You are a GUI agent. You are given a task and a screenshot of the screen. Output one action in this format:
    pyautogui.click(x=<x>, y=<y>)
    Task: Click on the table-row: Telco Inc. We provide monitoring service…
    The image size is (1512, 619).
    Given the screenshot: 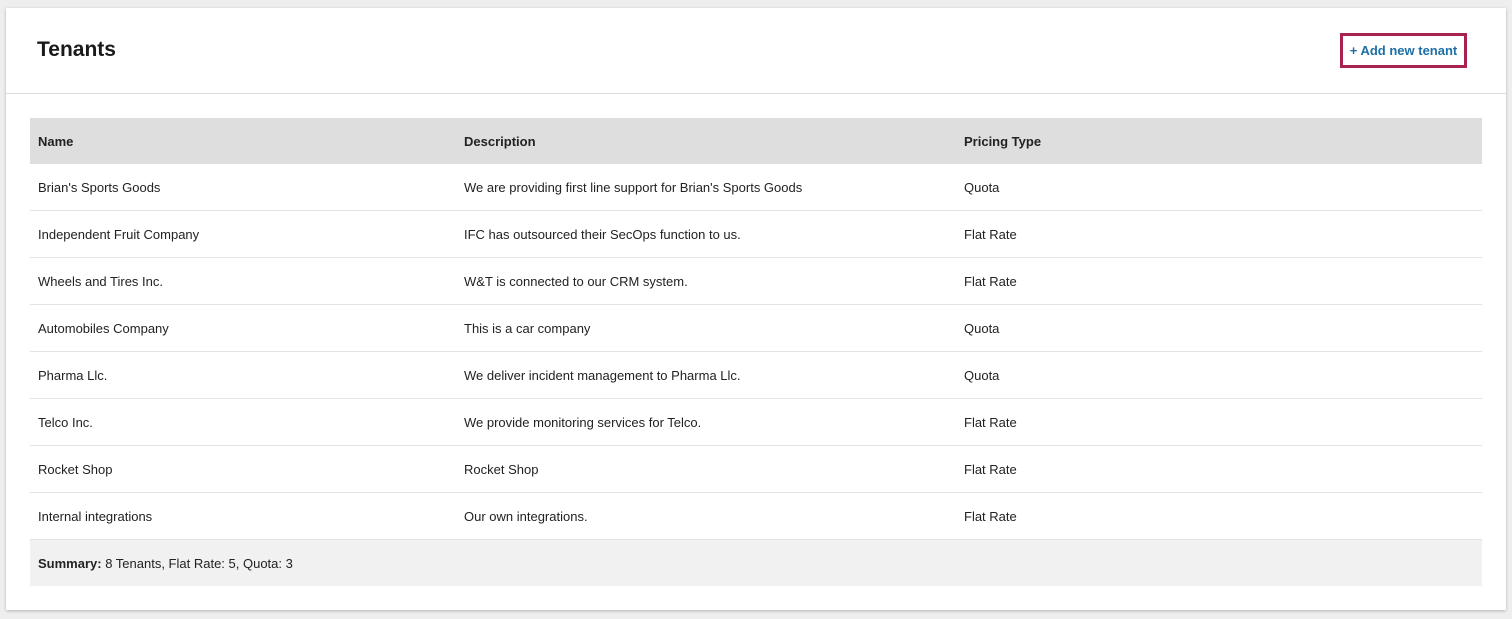 What is the action you would take?
    pyautogui.click(x=756, y=422)
    